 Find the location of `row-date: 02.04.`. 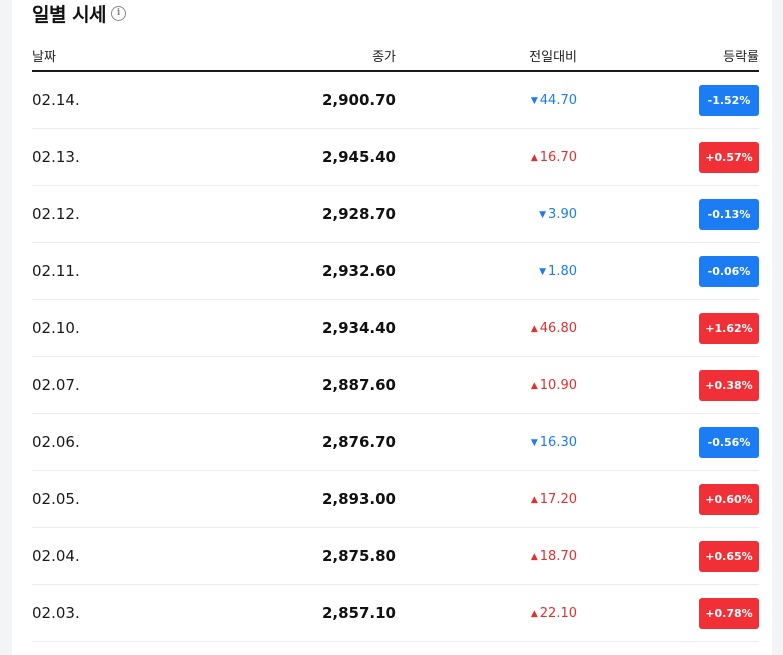

row-date: 02.04. is located at coordinates (56, 556).